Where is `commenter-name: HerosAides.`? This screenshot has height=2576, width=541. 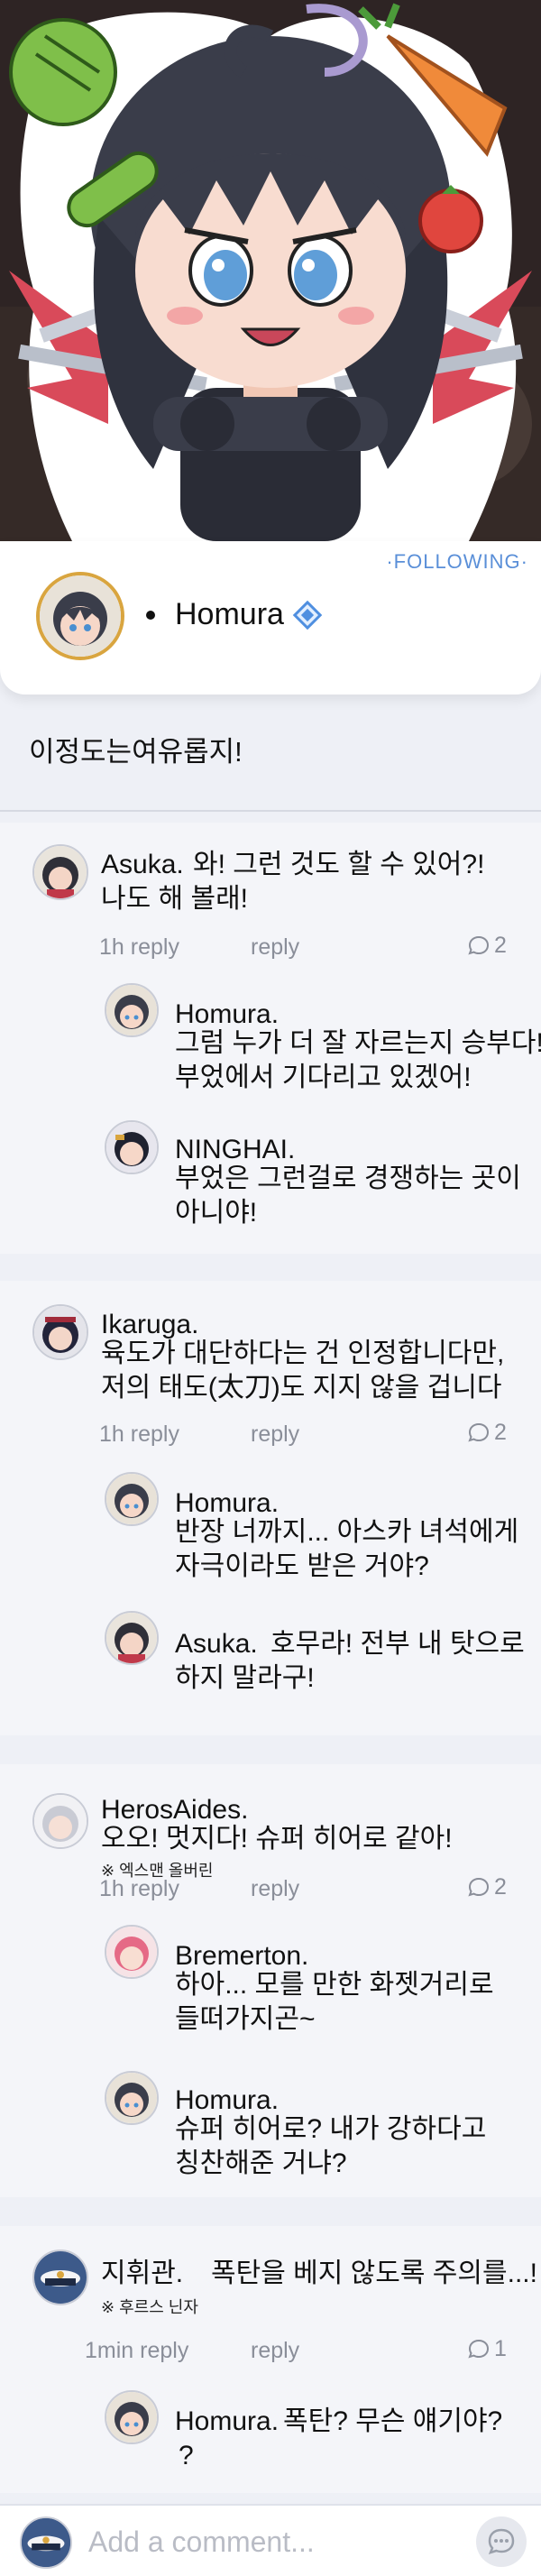 commenter-name: HerosAides. is located at coordinates (174, 1811).